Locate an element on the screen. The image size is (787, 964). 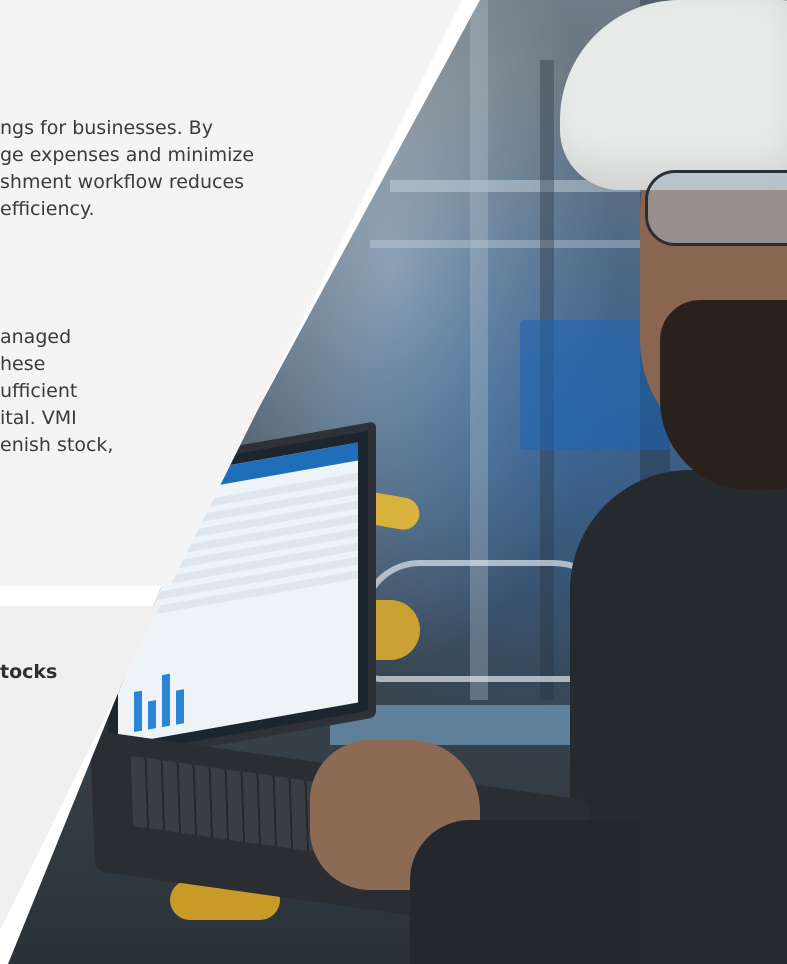
text-line: efficiency. is located at coordinates (47, 209).